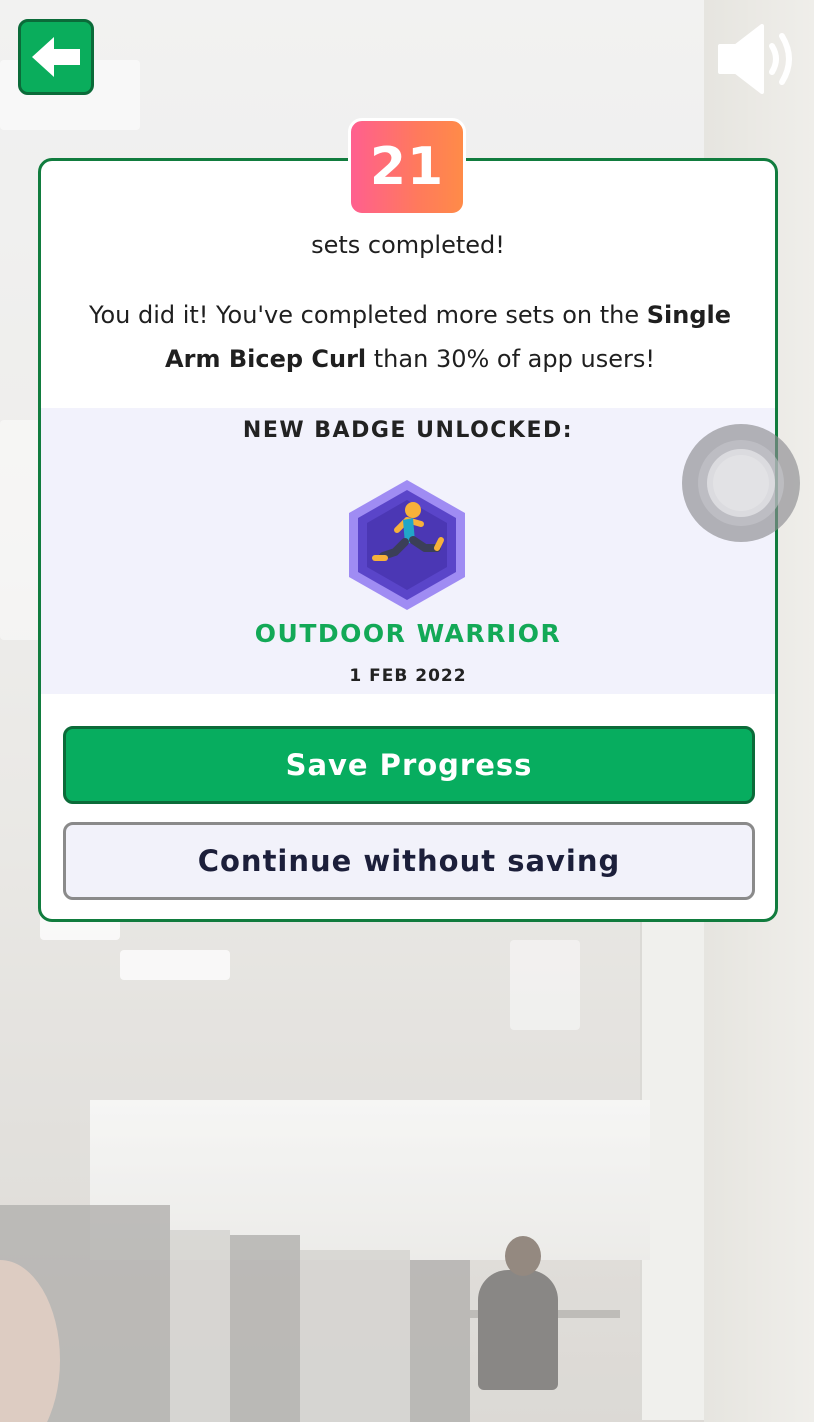  What do you see at coordinates (409, 765) in the screenshot?
I see `save-progress-button: Save Progress` at bounding box center [409, 765].